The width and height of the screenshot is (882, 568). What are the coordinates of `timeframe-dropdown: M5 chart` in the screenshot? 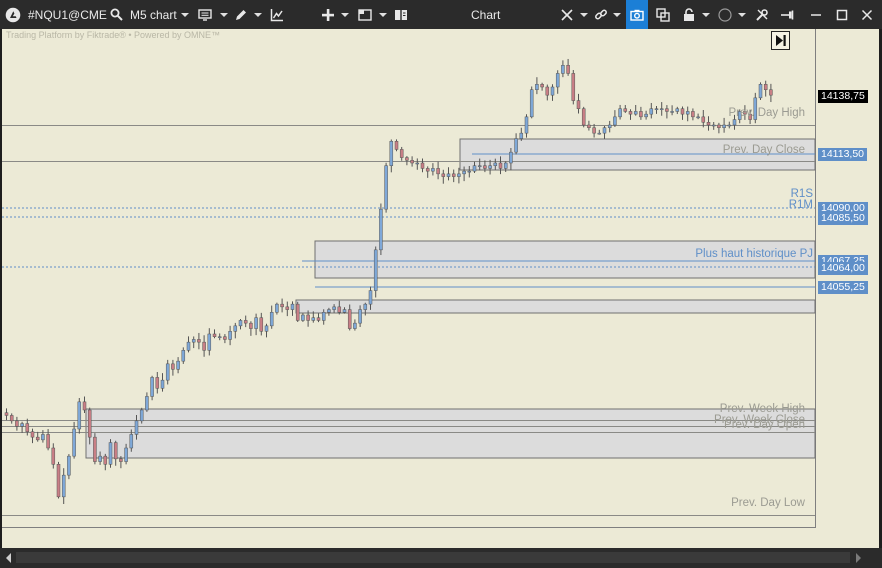 It's located at (159, 14).